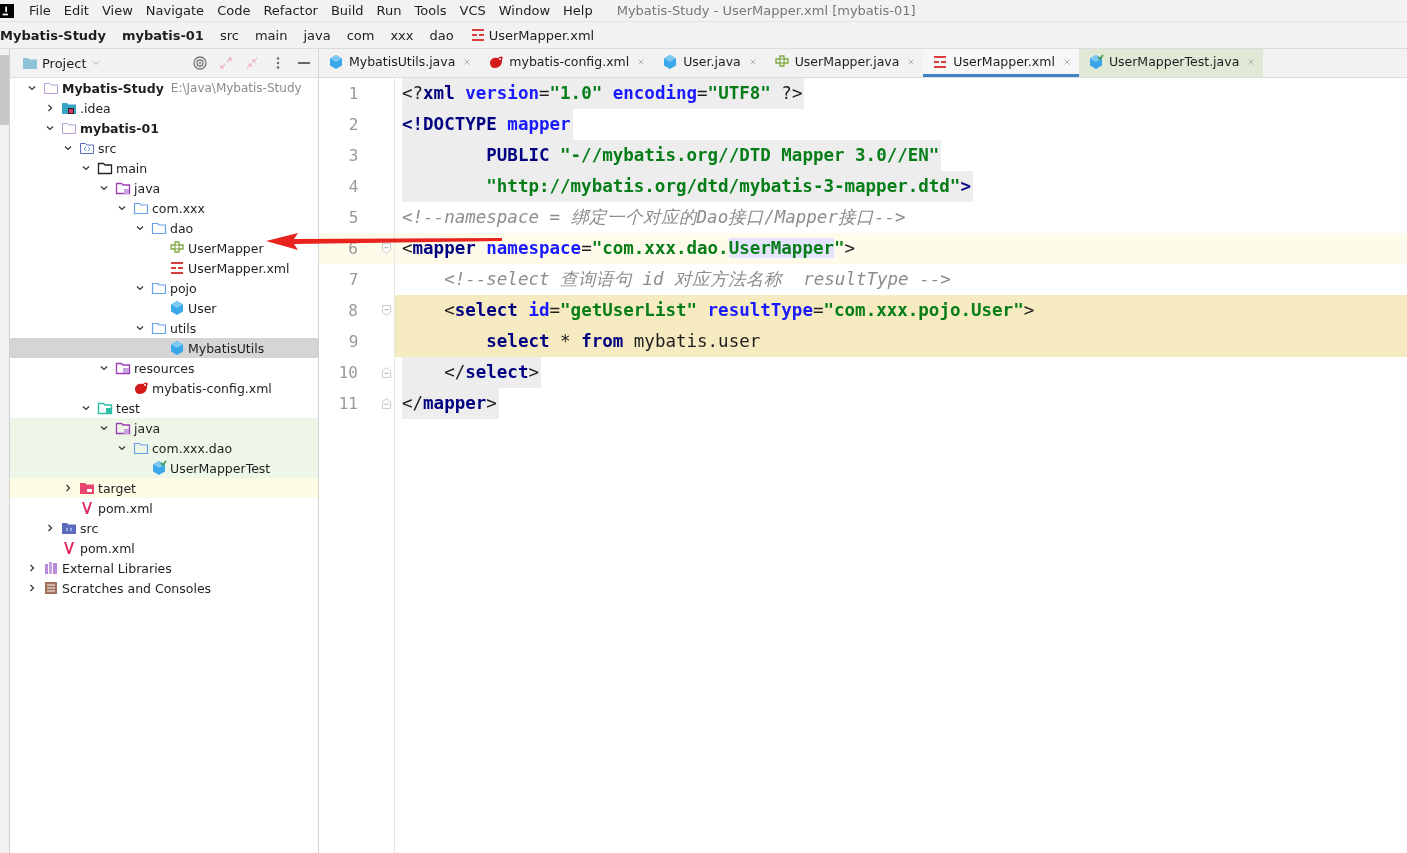 This screenshot has width=1407, height=853. I want to click on menu-item: VCS, so click(472, 10).